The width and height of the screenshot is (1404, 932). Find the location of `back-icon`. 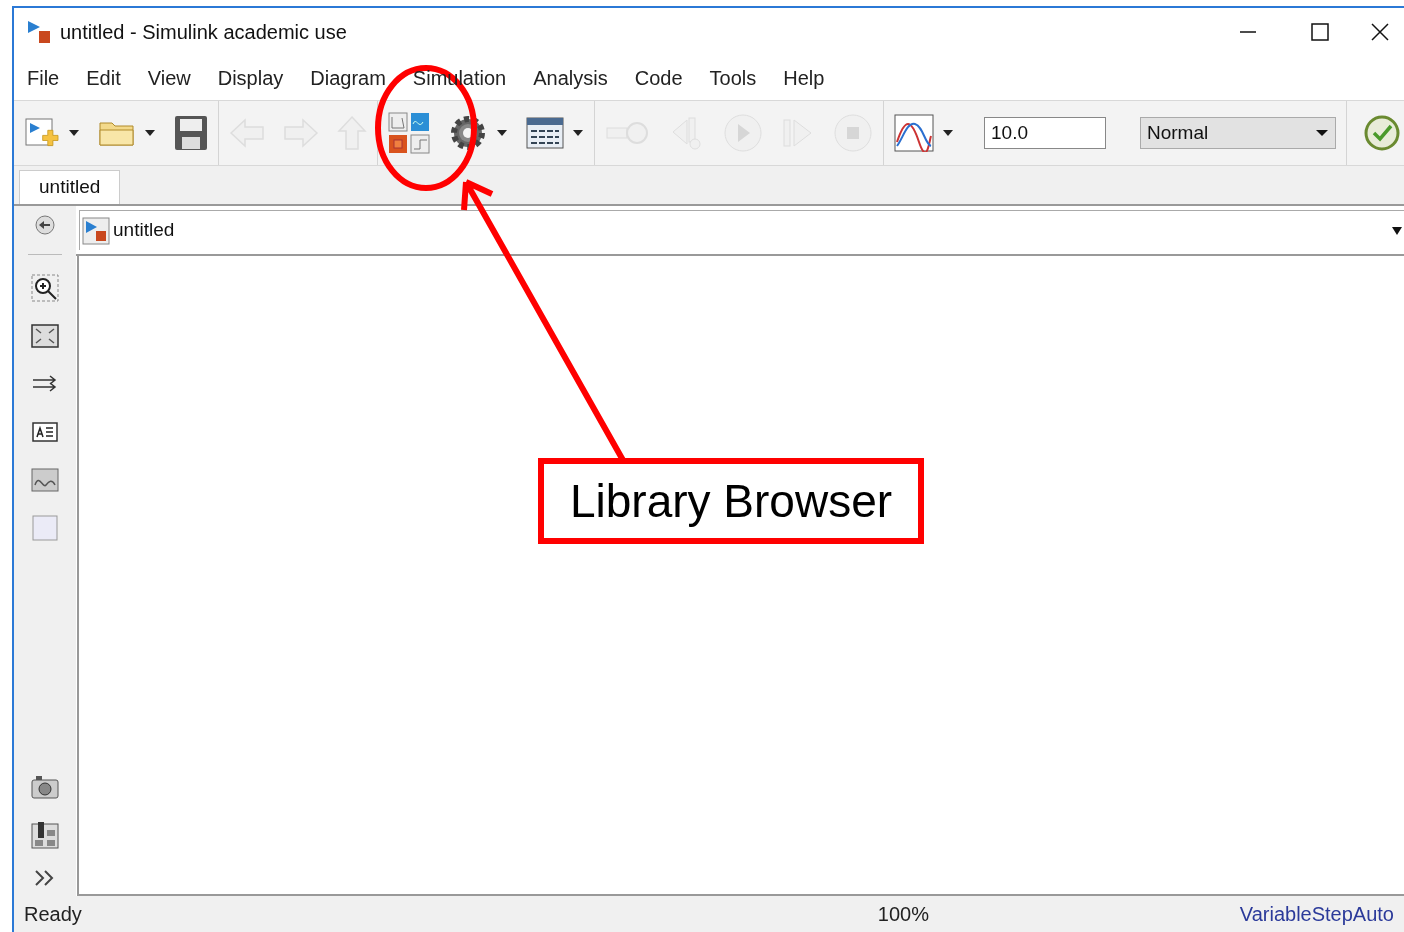

back-icon is located at coordinates (45, 225).